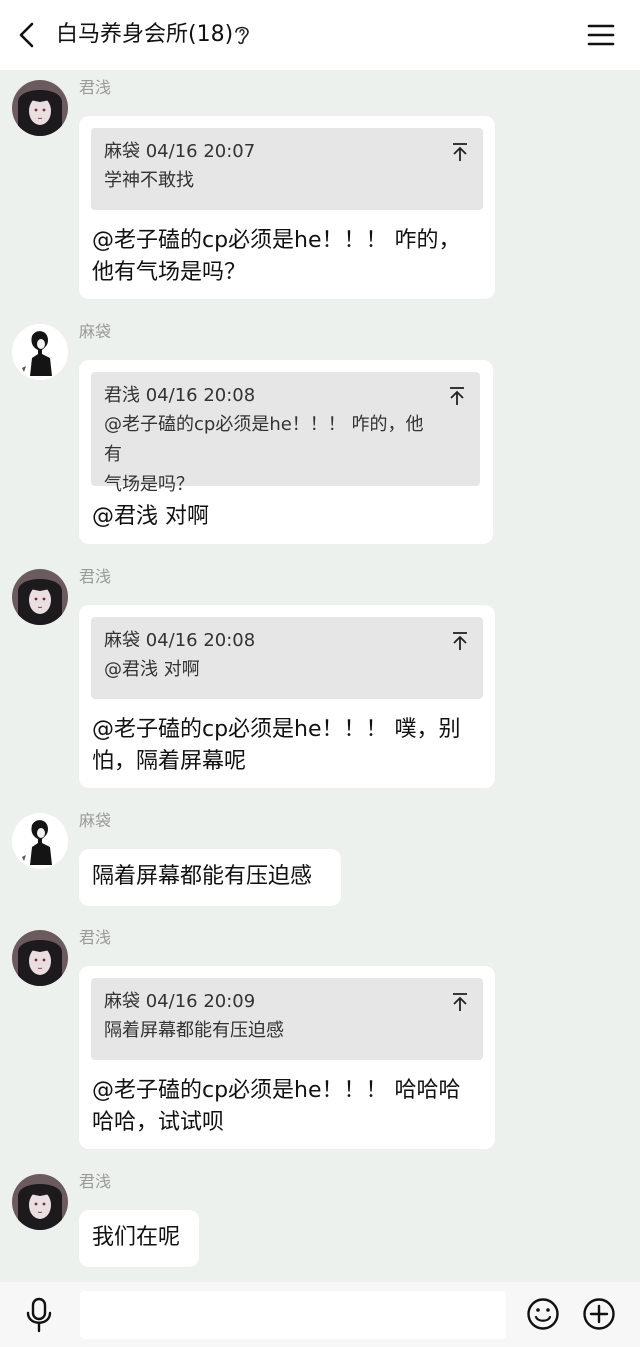  Describe the element at coordinates (169, 761) in the screenshot. I see `message-text: 怕，隔着屏幕呢` at that location.